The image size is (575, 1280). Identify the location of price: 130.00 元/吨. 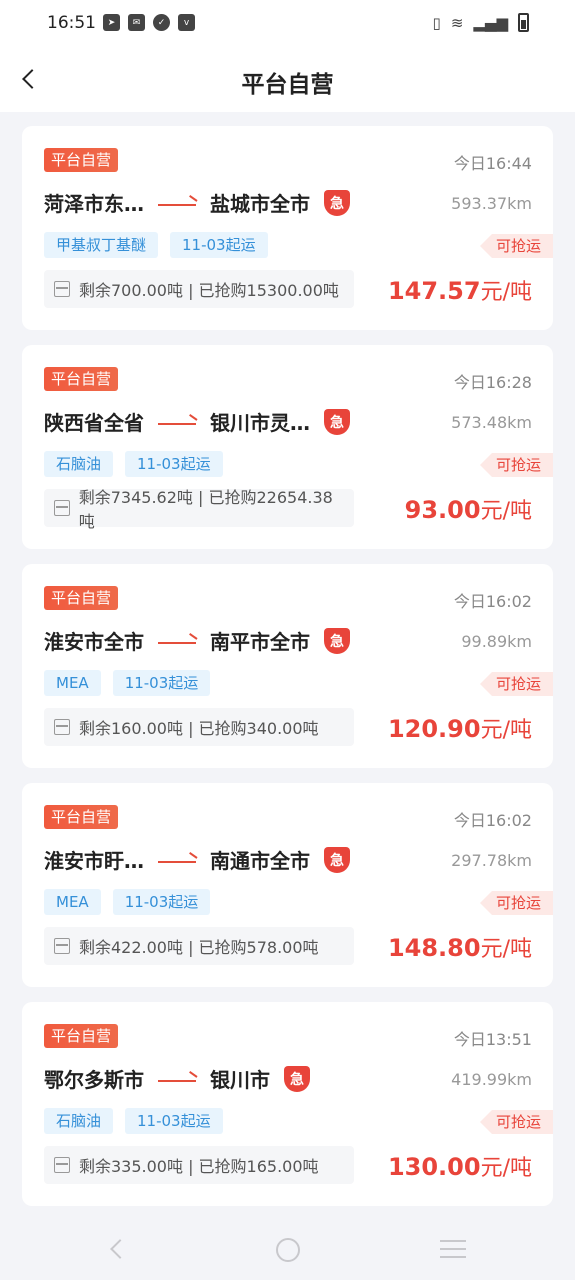
(460, 1166).